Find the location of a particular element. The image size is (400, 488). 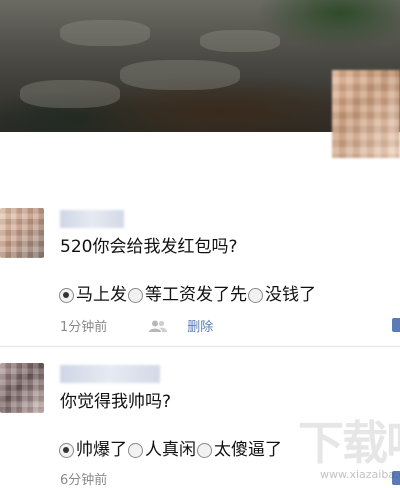

poll-option-label: 等工资发了先 is located at coordinates (196, 295).